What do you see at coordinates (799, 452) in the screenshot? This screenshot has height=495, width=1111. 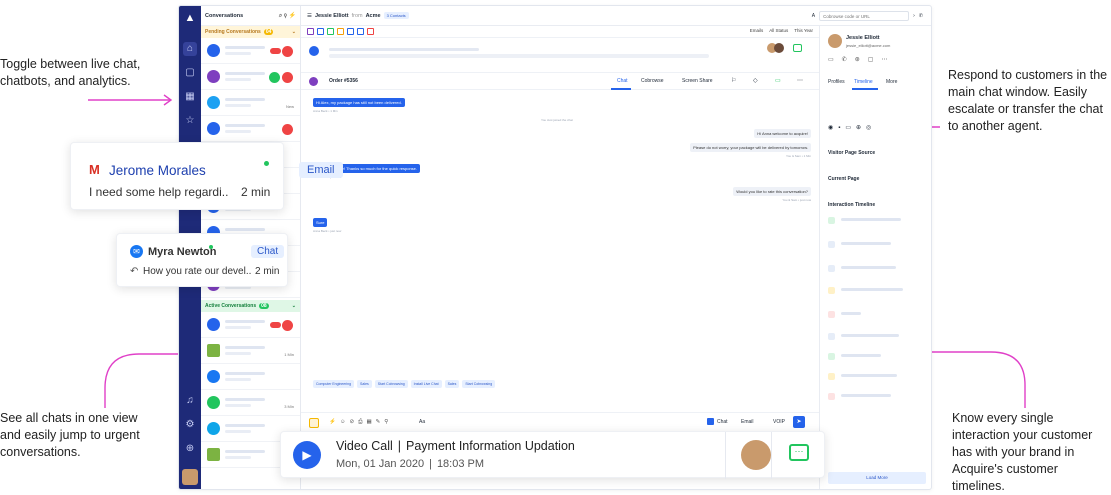 I see `chat-bubble-icon: ⋯` at bounding box center [799, 452].